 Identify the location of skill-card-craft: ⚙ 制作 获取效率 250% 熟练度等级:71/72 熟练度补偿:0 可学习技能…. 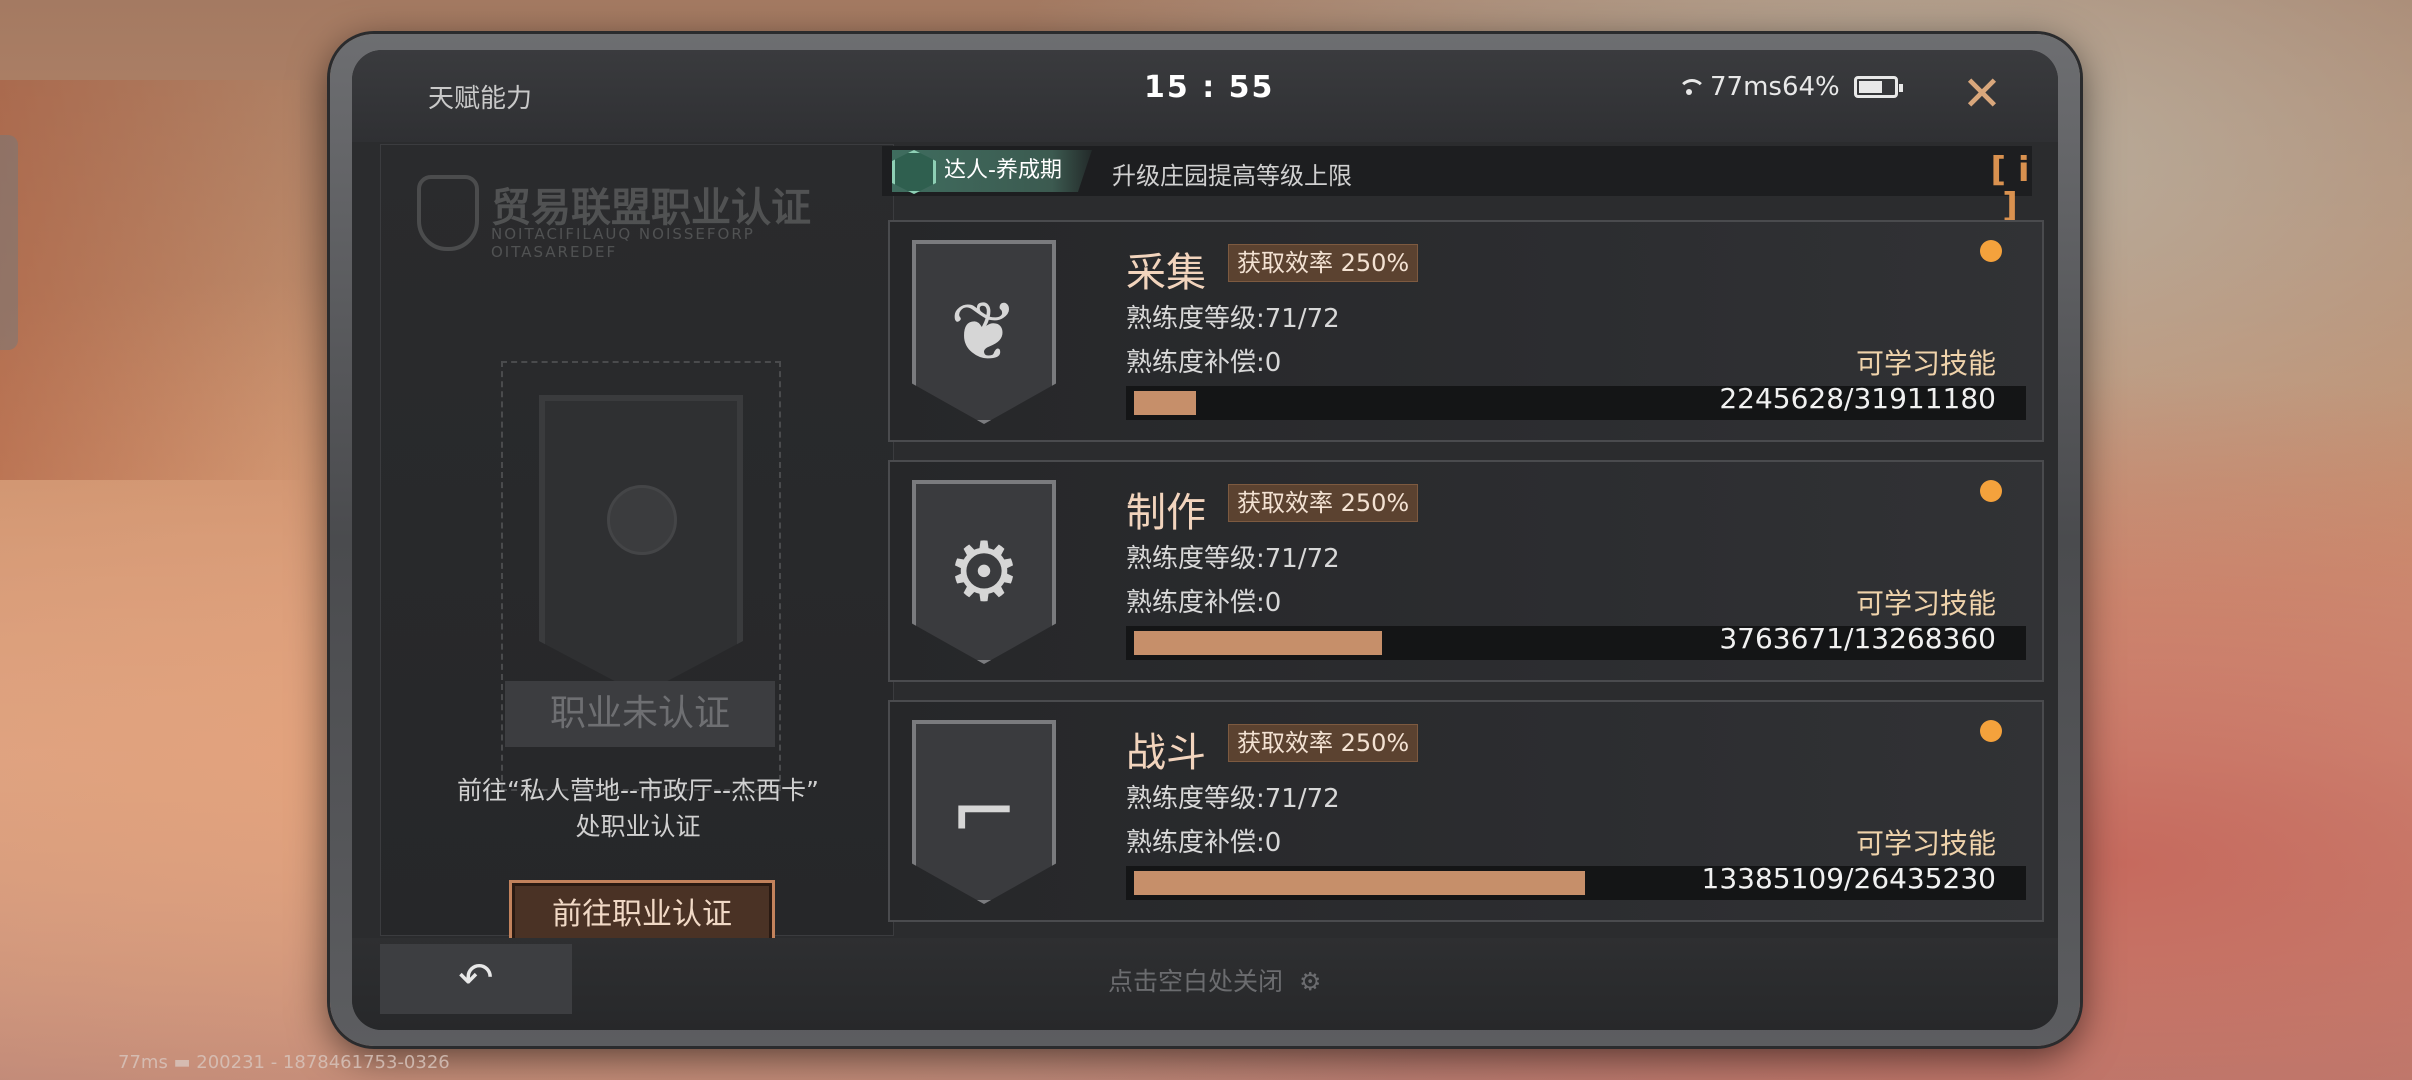
(1466, 571).